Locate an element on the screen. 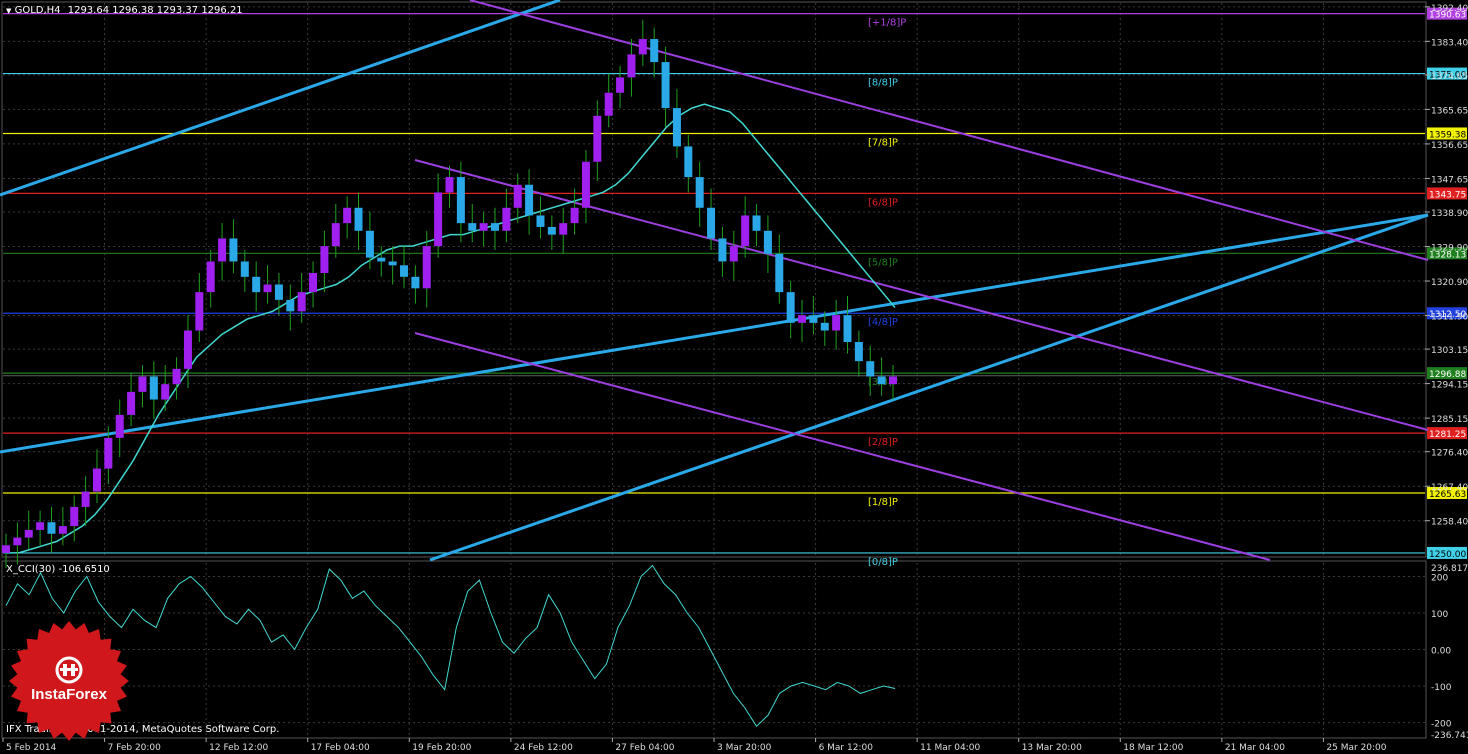 This screenshot has width=1468, height=754. murrey-price-value: 1281.25 is located at coordinates (1447, 435).